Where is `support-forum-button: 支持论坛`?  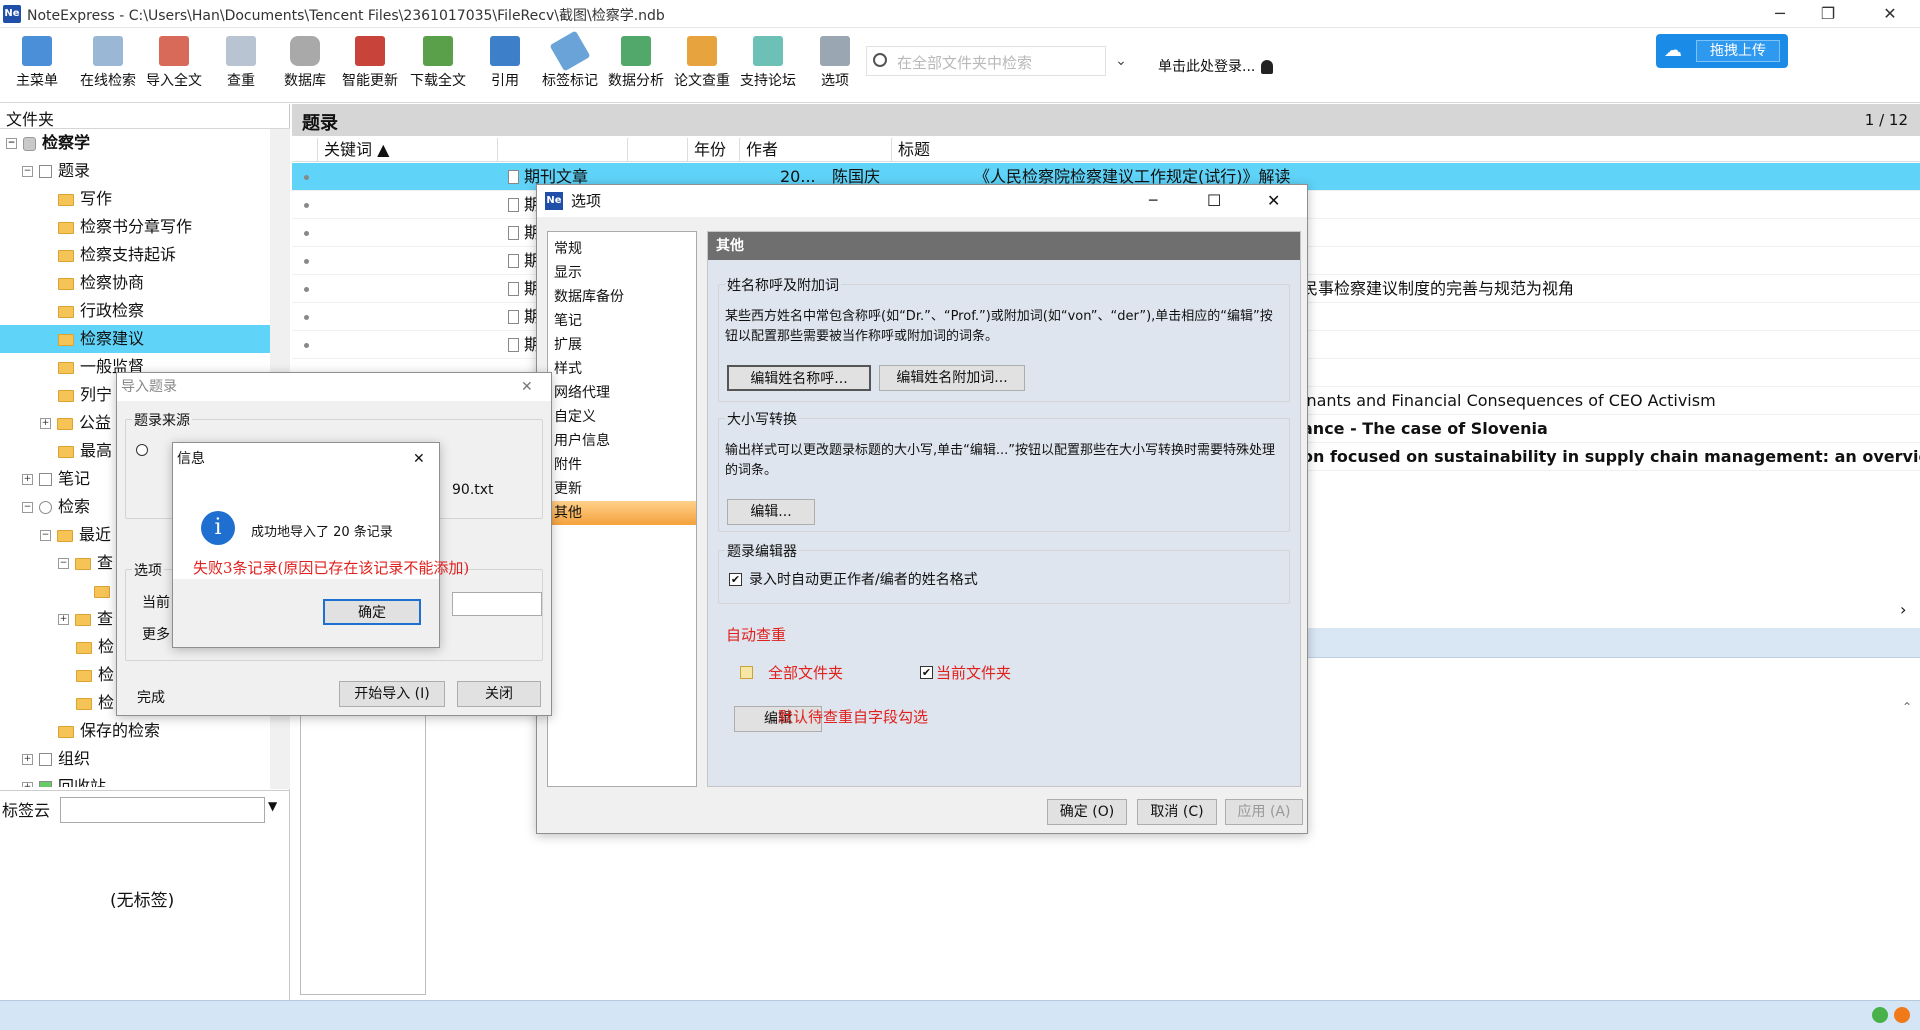 support-forum-button: 支持论坛 is located at coordinates (768, 66).